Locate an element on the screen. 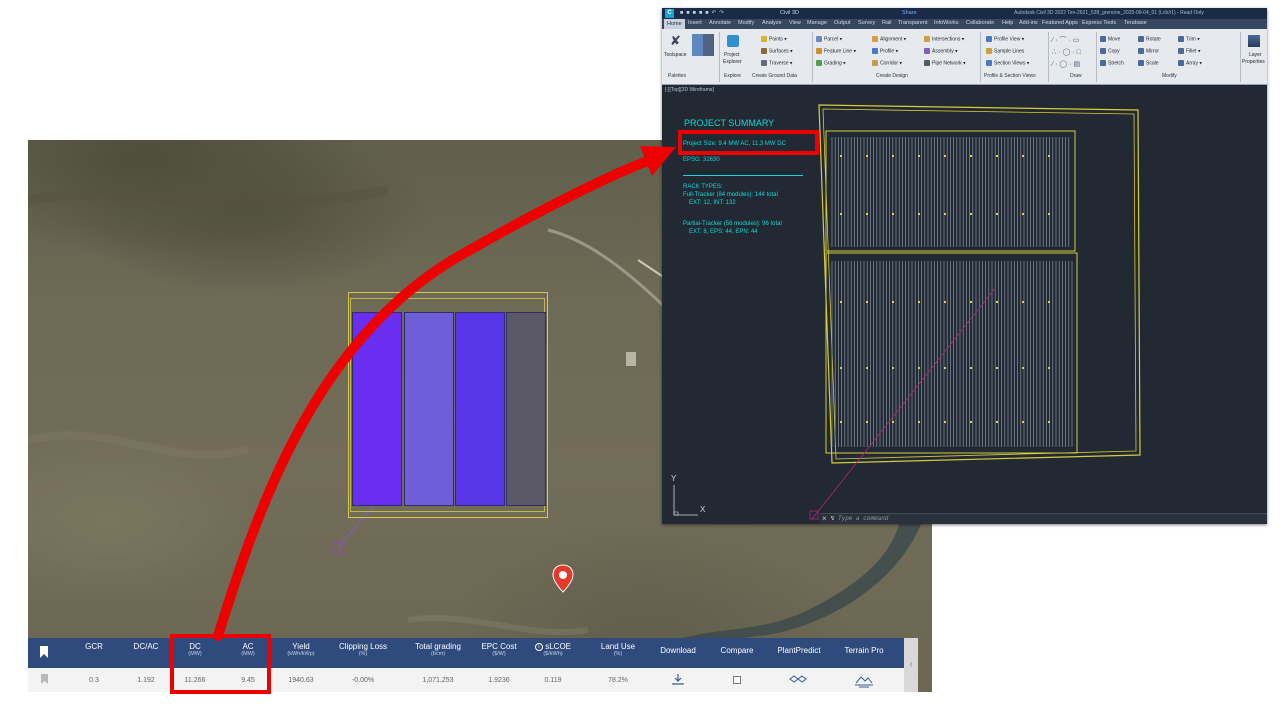  group-create-design: Create Design is located at coordinates (892, 76).